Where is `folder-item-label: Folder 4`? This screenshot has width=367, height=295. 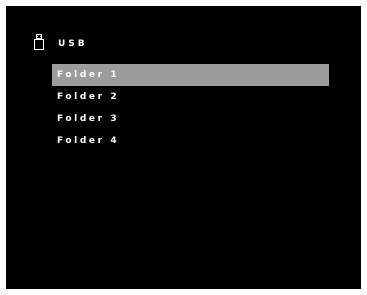
folder-item-label: Folder 4 is located at coordinates (88, 141).